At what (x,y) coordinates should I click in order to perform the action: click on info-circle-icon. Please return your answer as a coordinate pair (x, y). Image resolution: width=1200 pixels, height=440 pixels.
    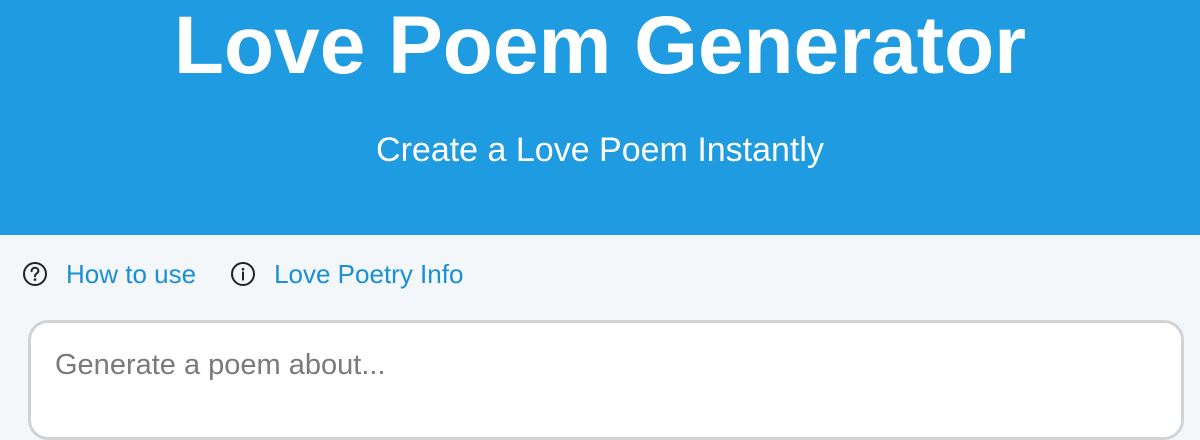
    Looking at the image, I should click on (243, 274).